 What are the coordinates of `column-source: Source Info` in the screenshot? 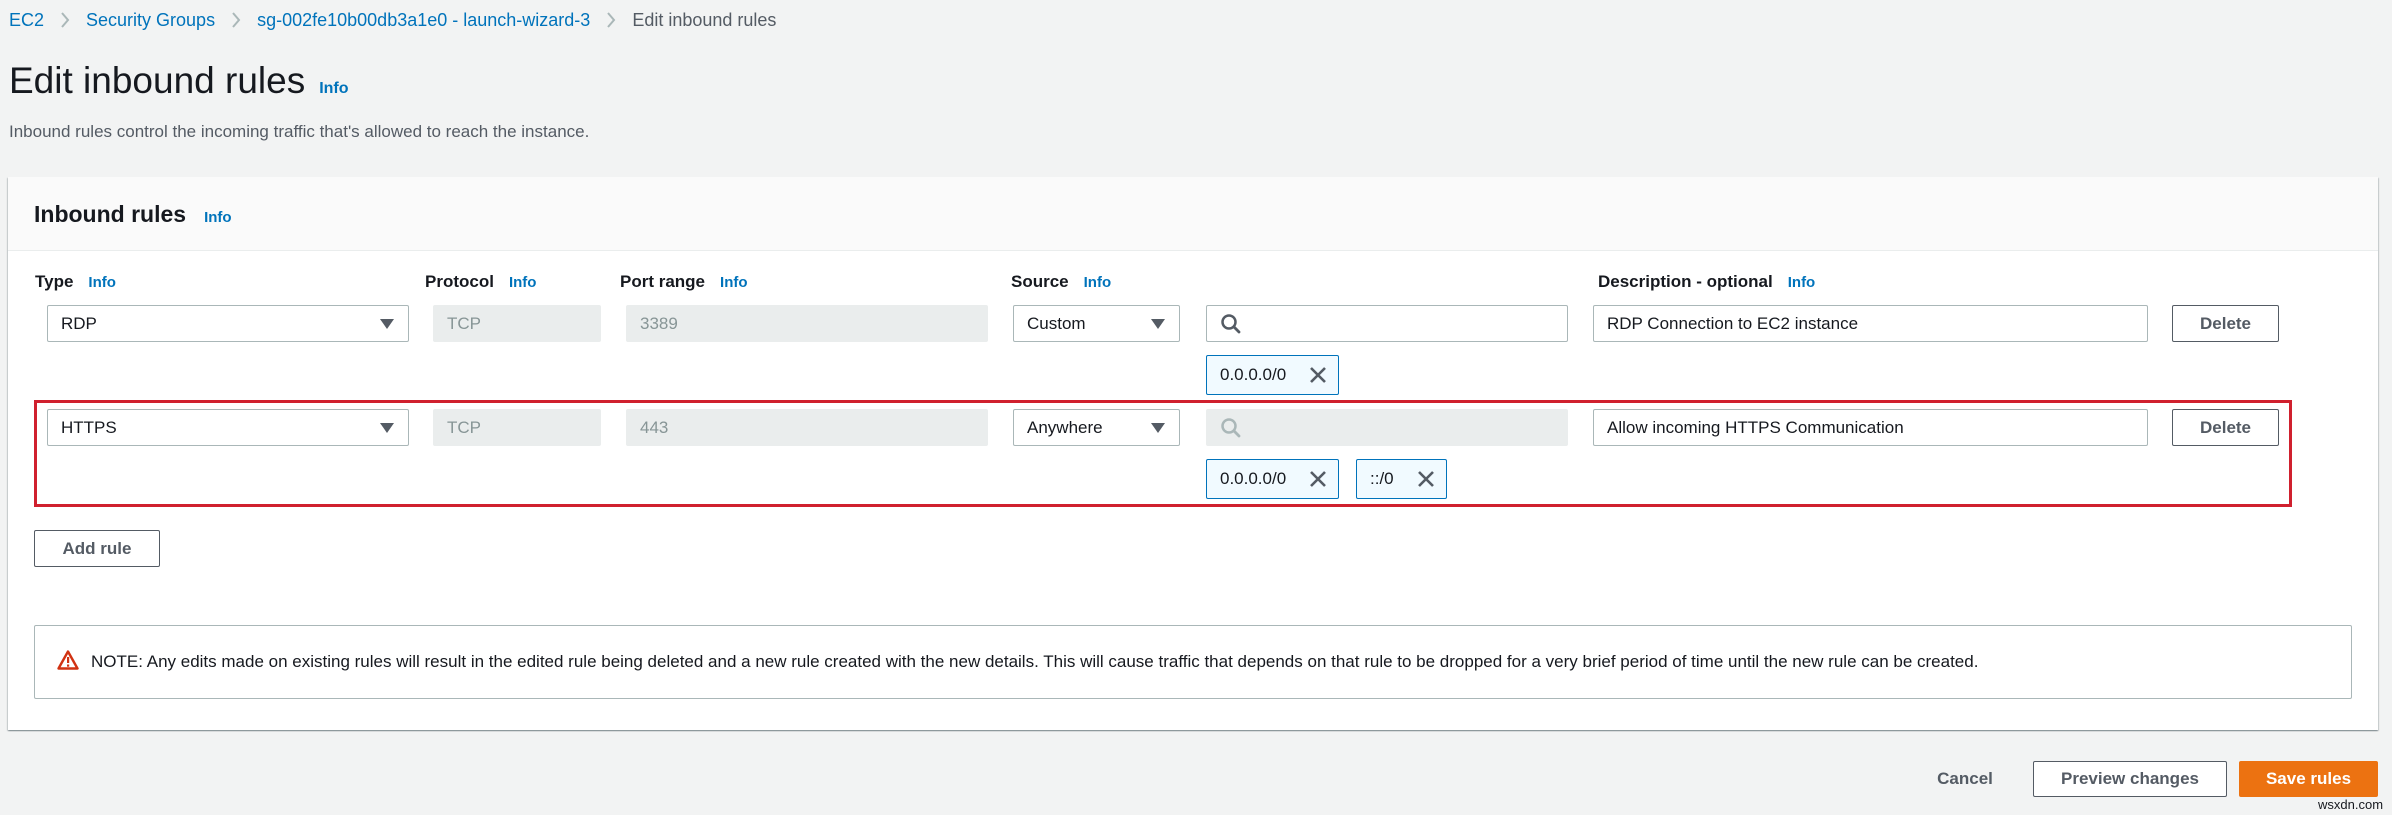 It's located at (1061, 282).